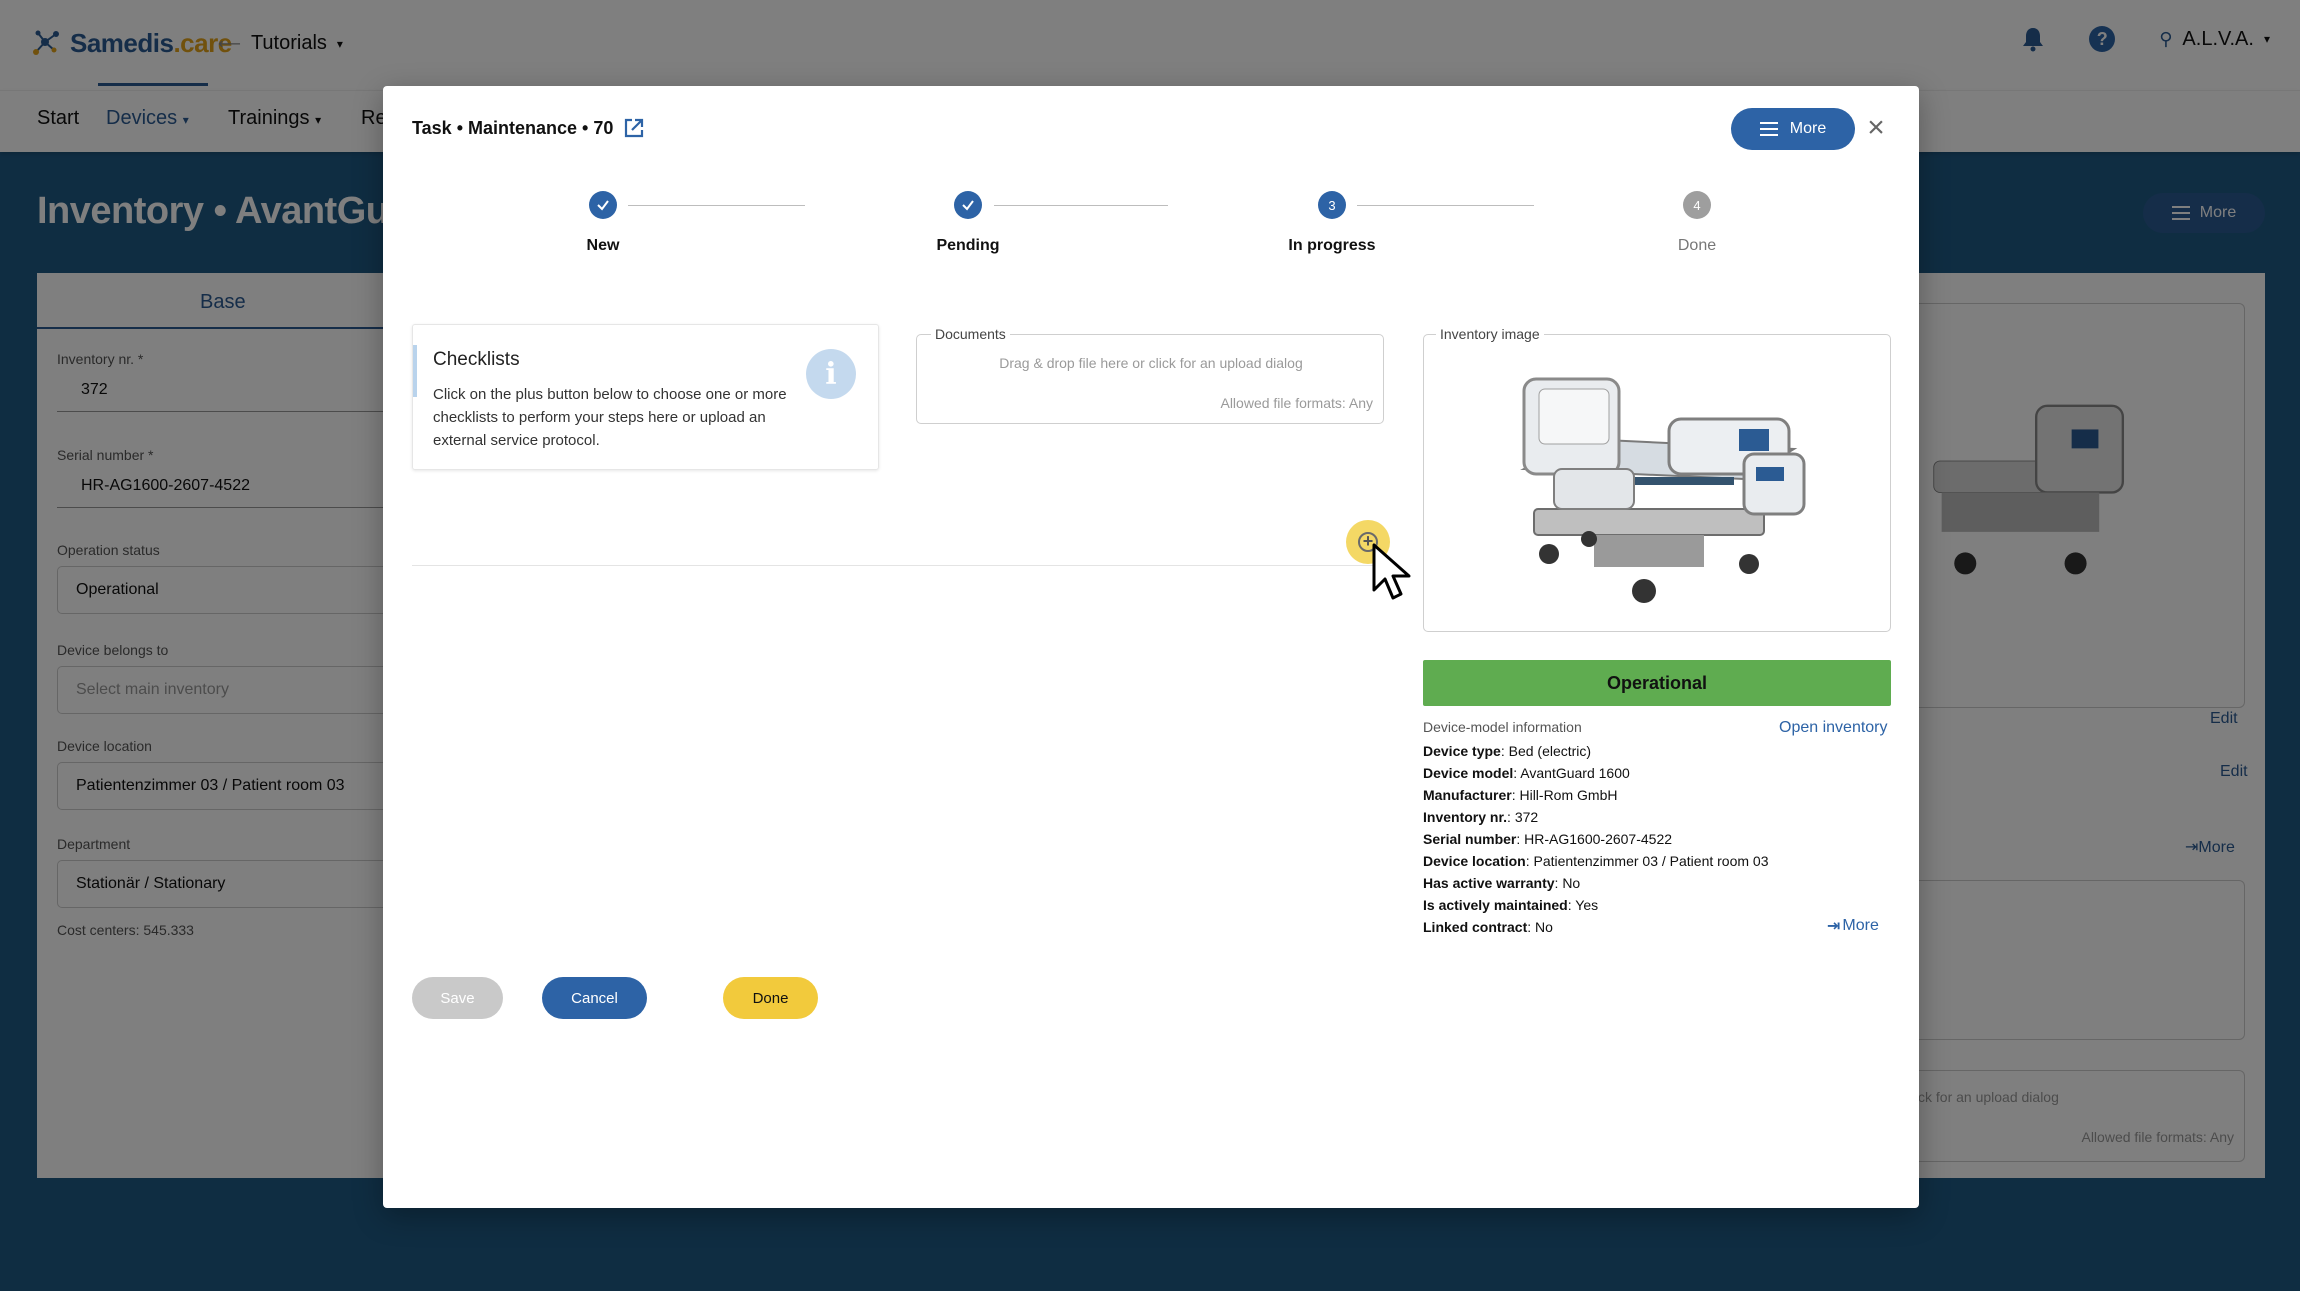 This screenshot has height=1291, width=2300. I want to click on info-icon: i, so click(831, 374).